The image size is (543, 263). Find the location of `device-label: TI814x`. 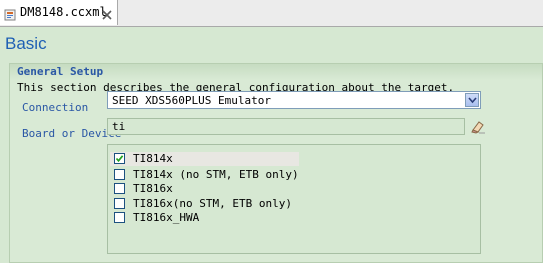

device-label: TI814x is located at coordinates (153, 158).